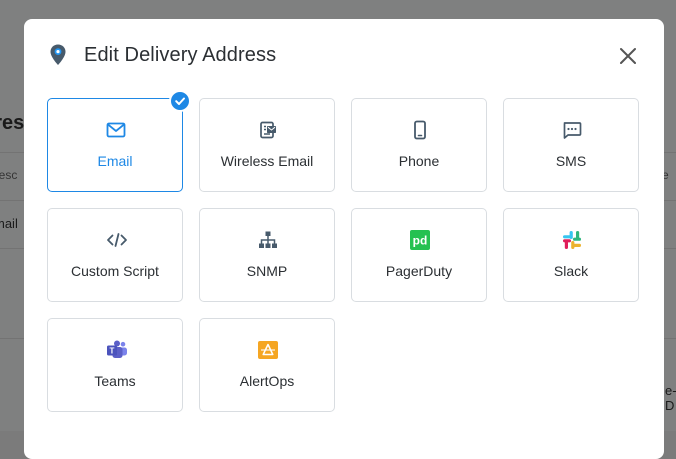  What do you see at coordinates (572, 130) in the screenshot?
I see `sms-icon` at bounding box center [572, 130].